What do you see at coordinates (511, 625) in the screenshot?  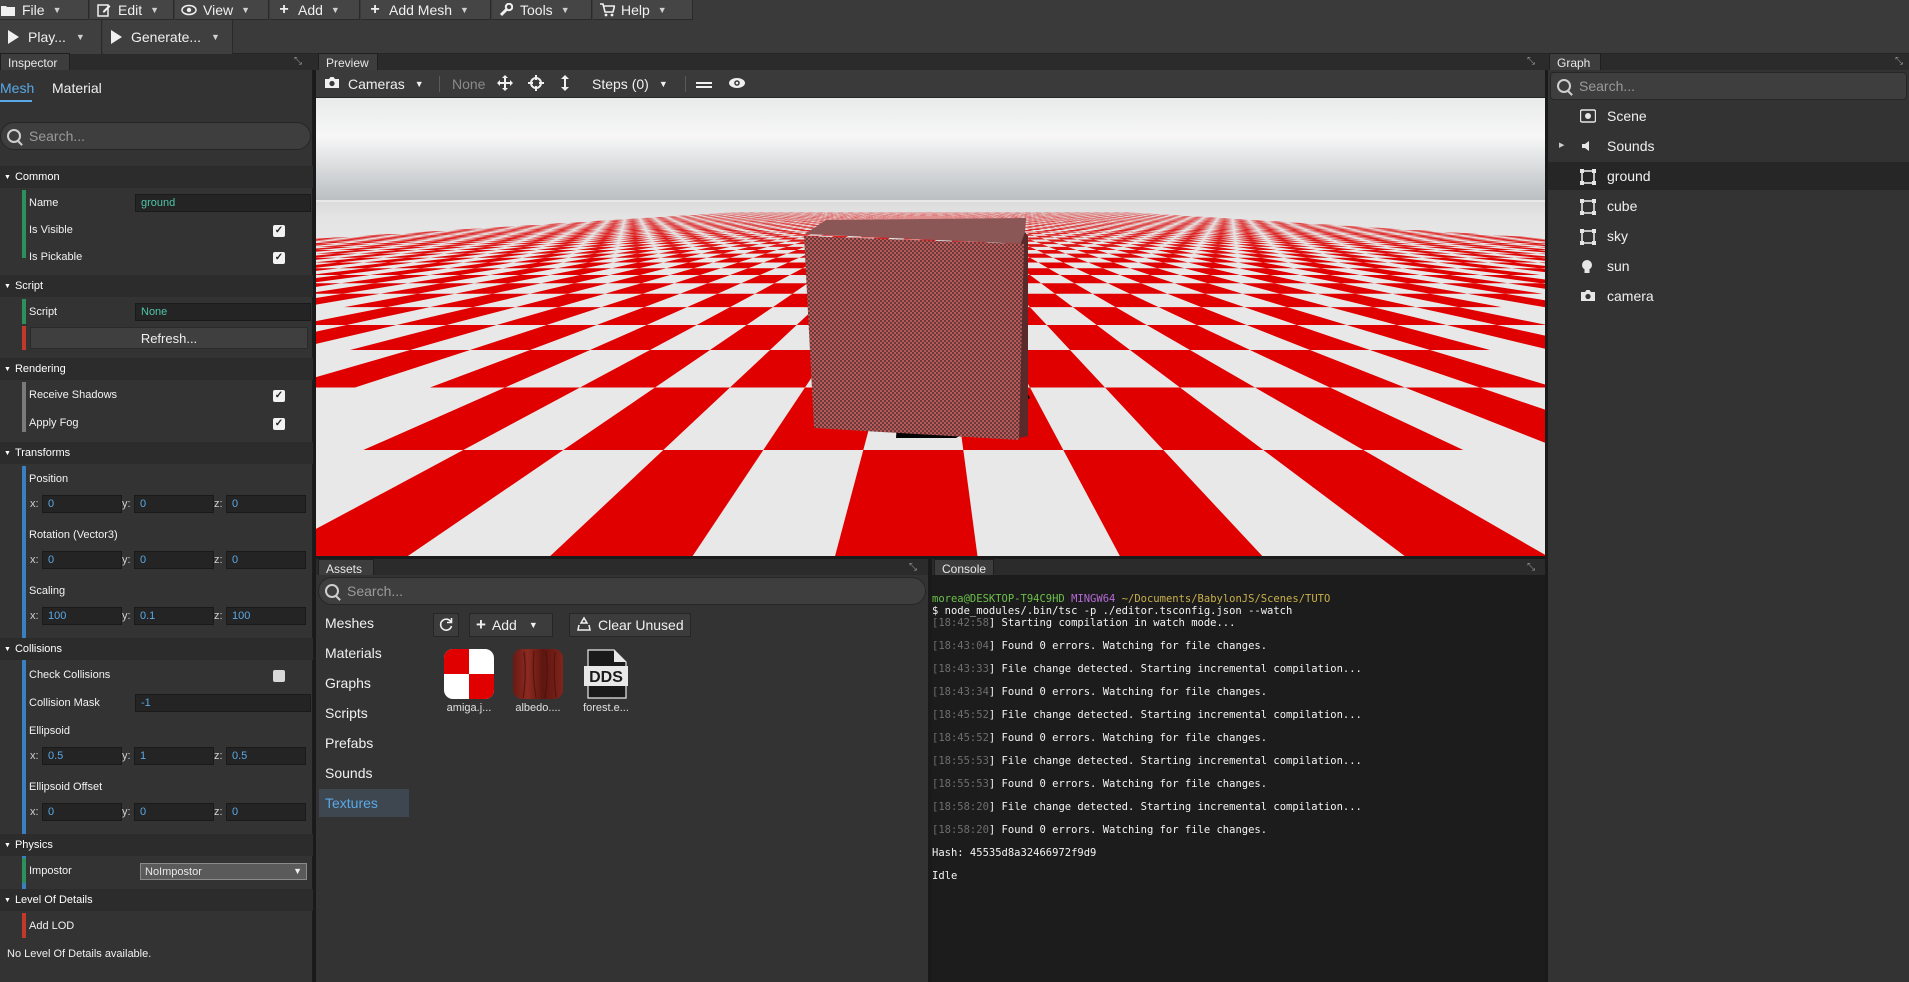 I see `add-asset-button: + Add ▼` at bounding box center [511, 625].